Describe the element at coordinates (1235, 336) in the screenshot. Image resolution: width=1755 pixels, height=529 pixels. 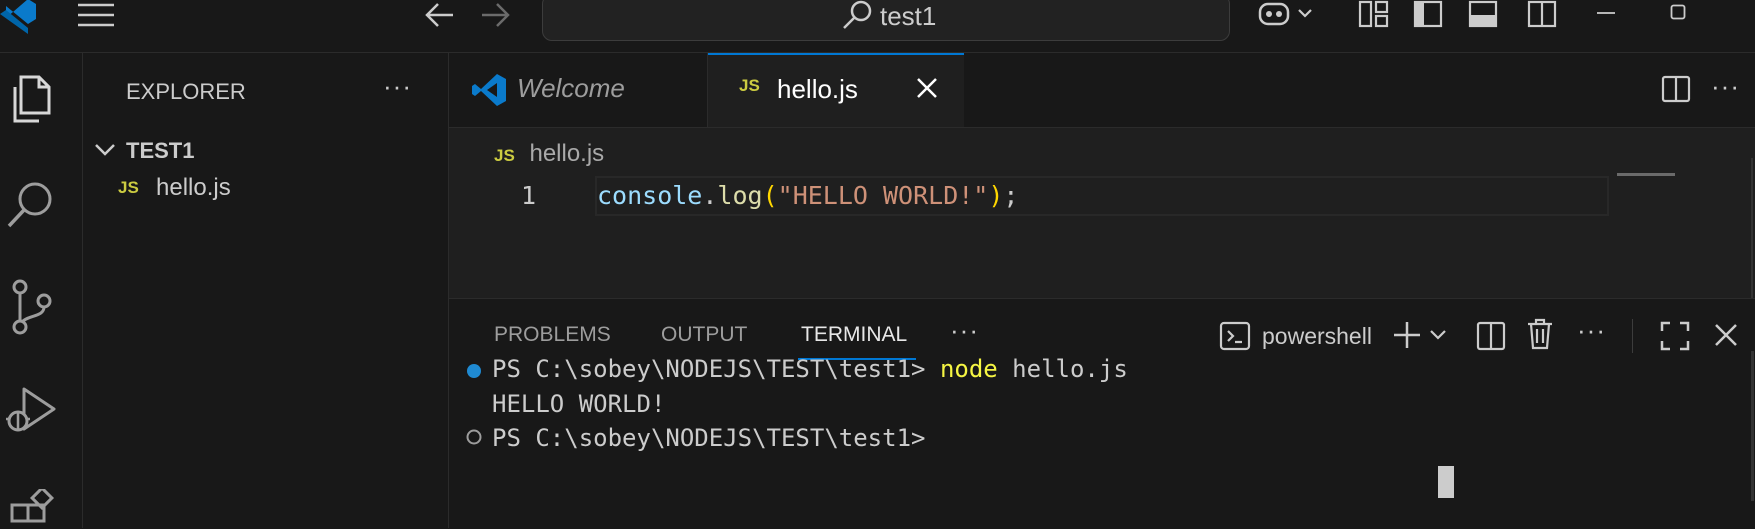
I see `terminal-icon` at that location.